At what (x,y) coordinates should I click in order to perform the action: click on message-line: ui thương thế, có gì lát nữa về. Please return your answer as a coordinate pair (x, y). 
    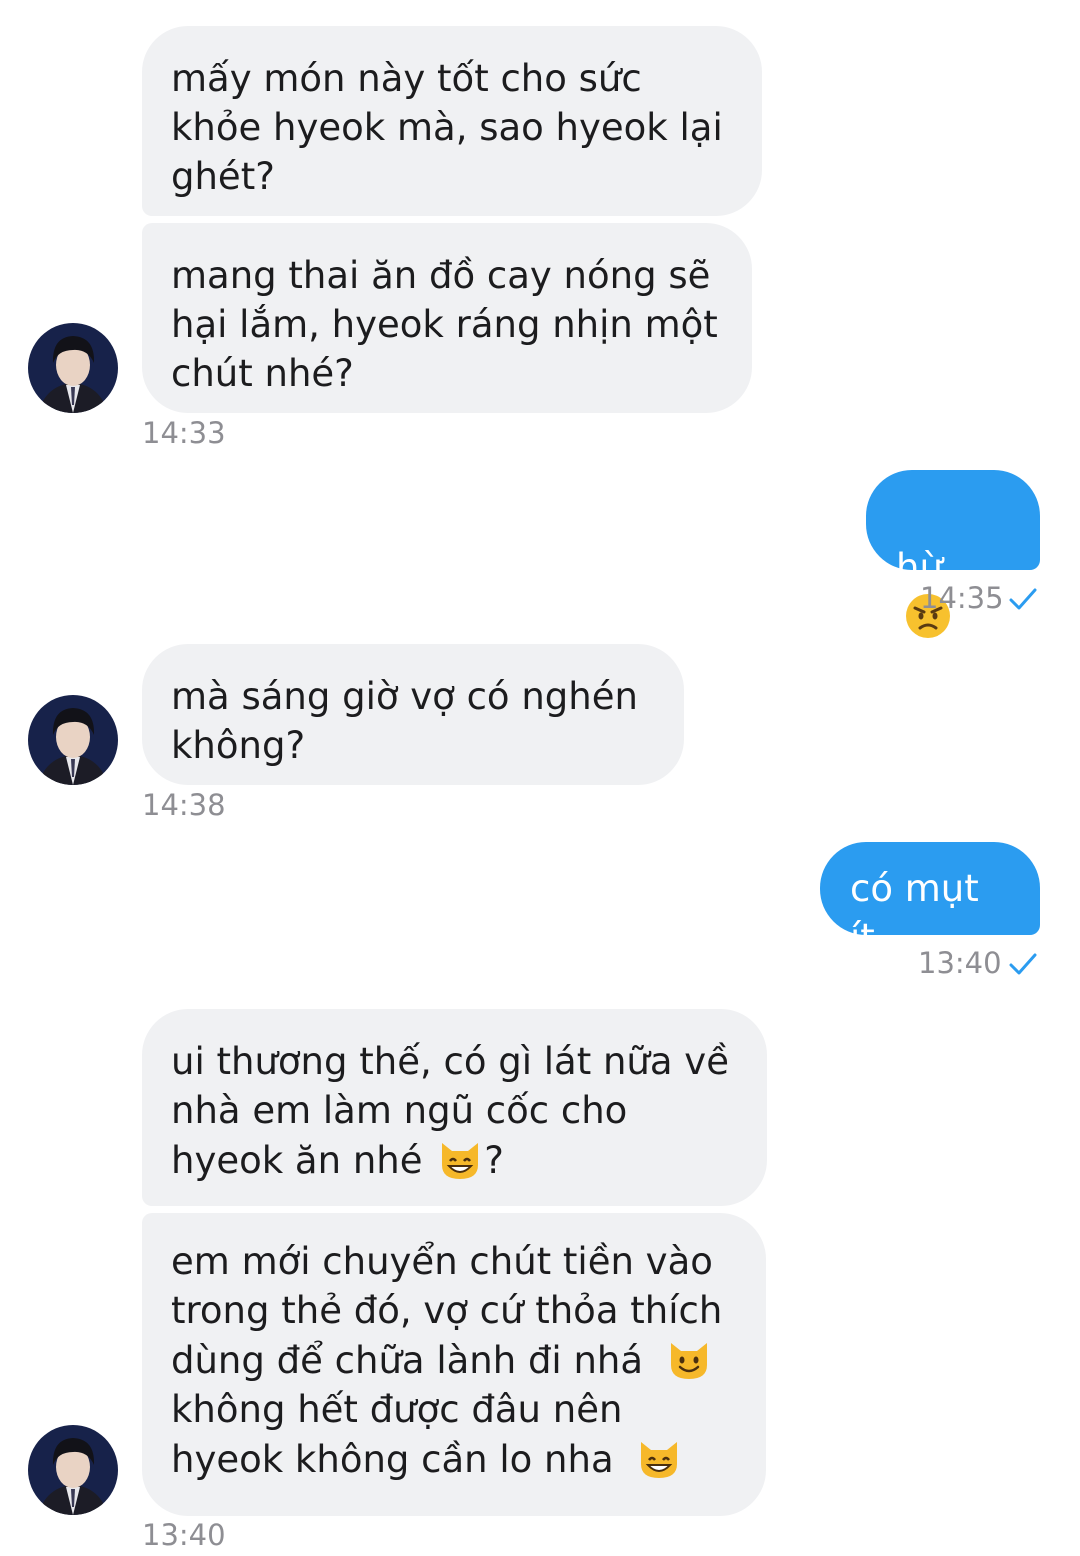
    Looking at the image, I should click on (450, 1061).